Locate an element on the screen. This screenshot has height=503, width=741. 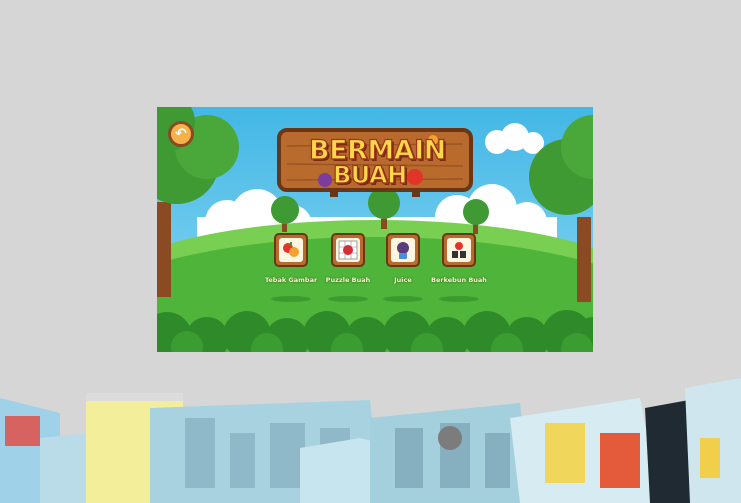
back-arrow-icon: ↶ is located at coordinates (181, 134).